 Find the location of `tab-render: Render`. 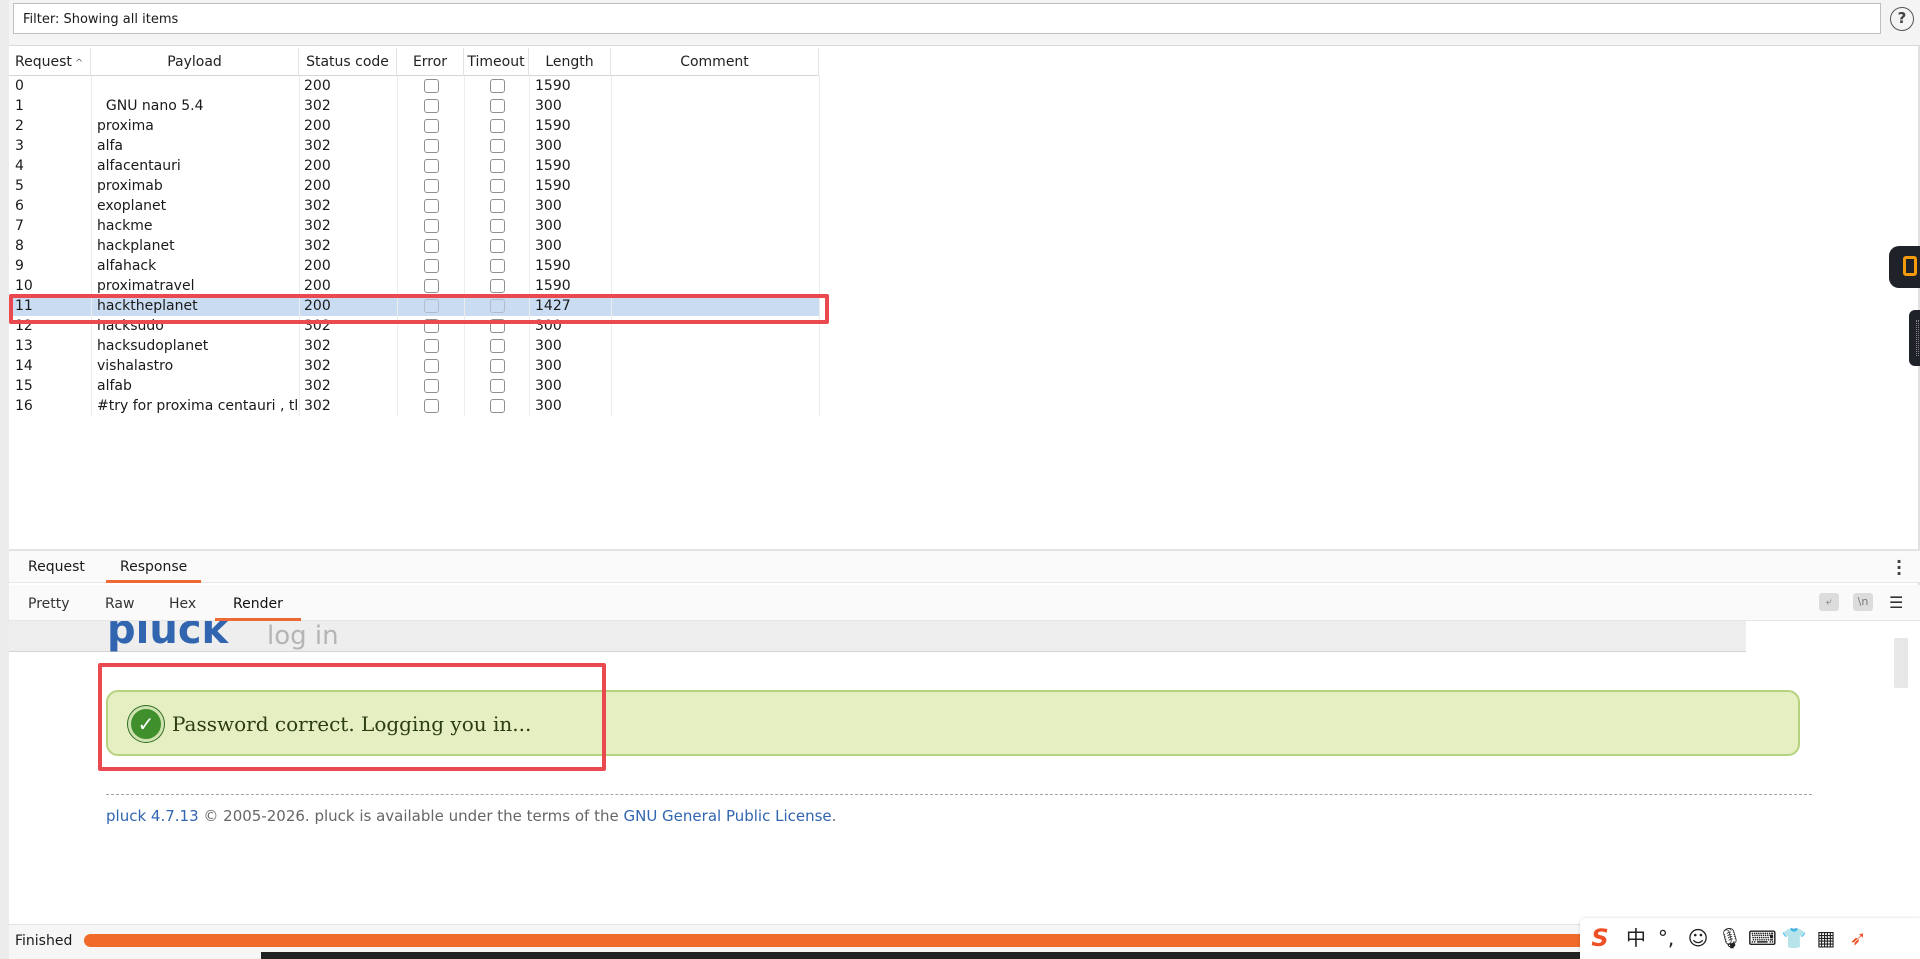

tab-render: Render is located at coordinates (258, 608).